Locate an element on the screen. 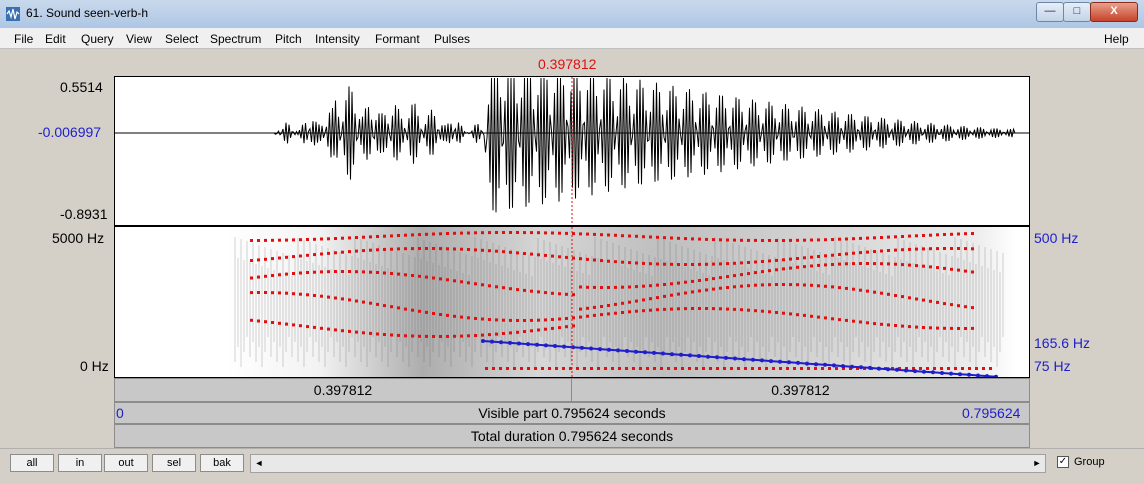 This screenshot has width=1144, height=484. out-button: out is located at coordinates (126, 463).